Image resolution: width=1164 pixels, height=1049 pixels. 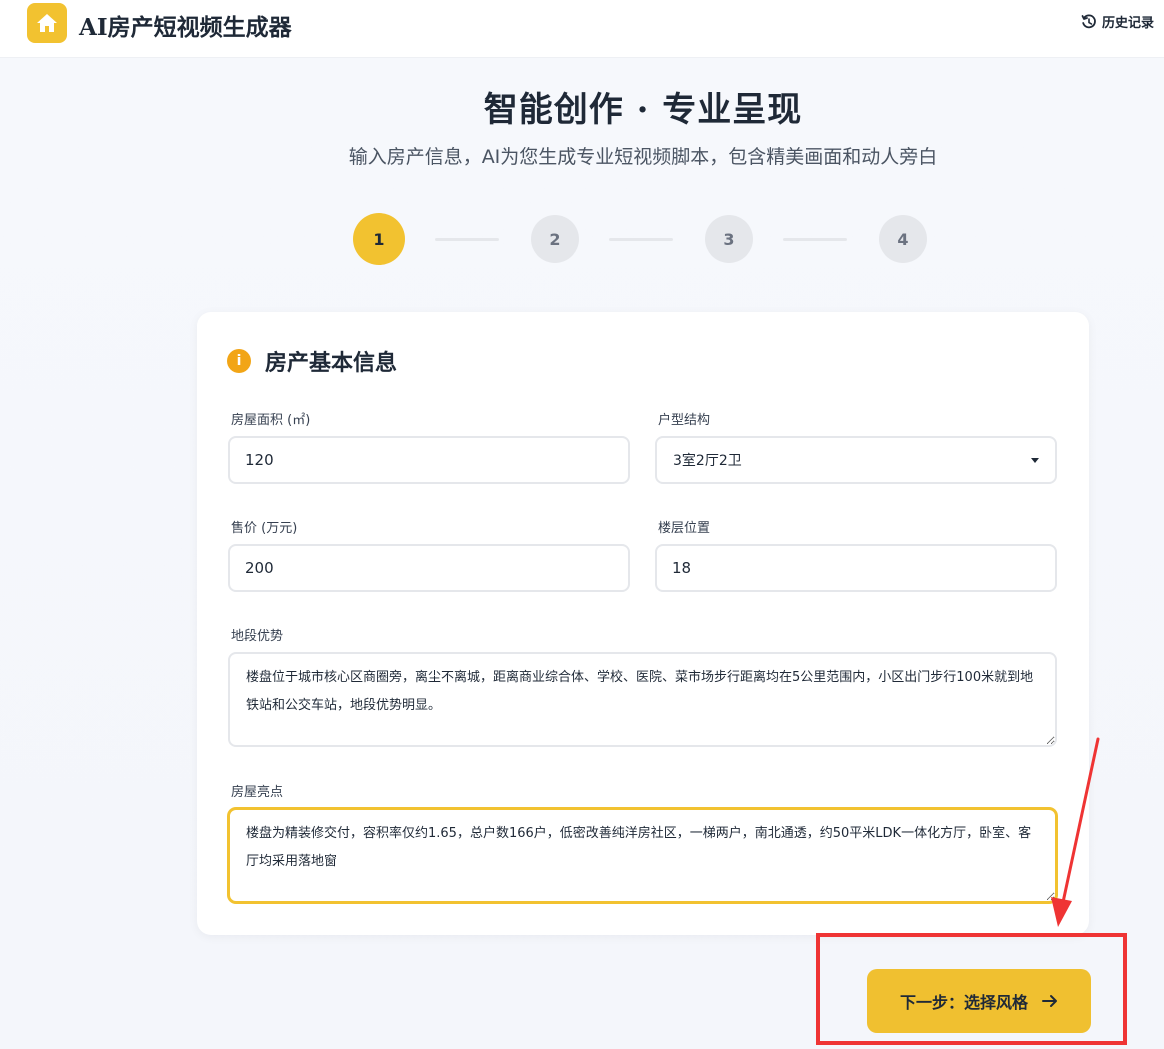 What do you see at coordinates (643, 110) in the screenshot?
I see `page-title: 智能创作 · 专业呈现` at bounding box center [643, 110].